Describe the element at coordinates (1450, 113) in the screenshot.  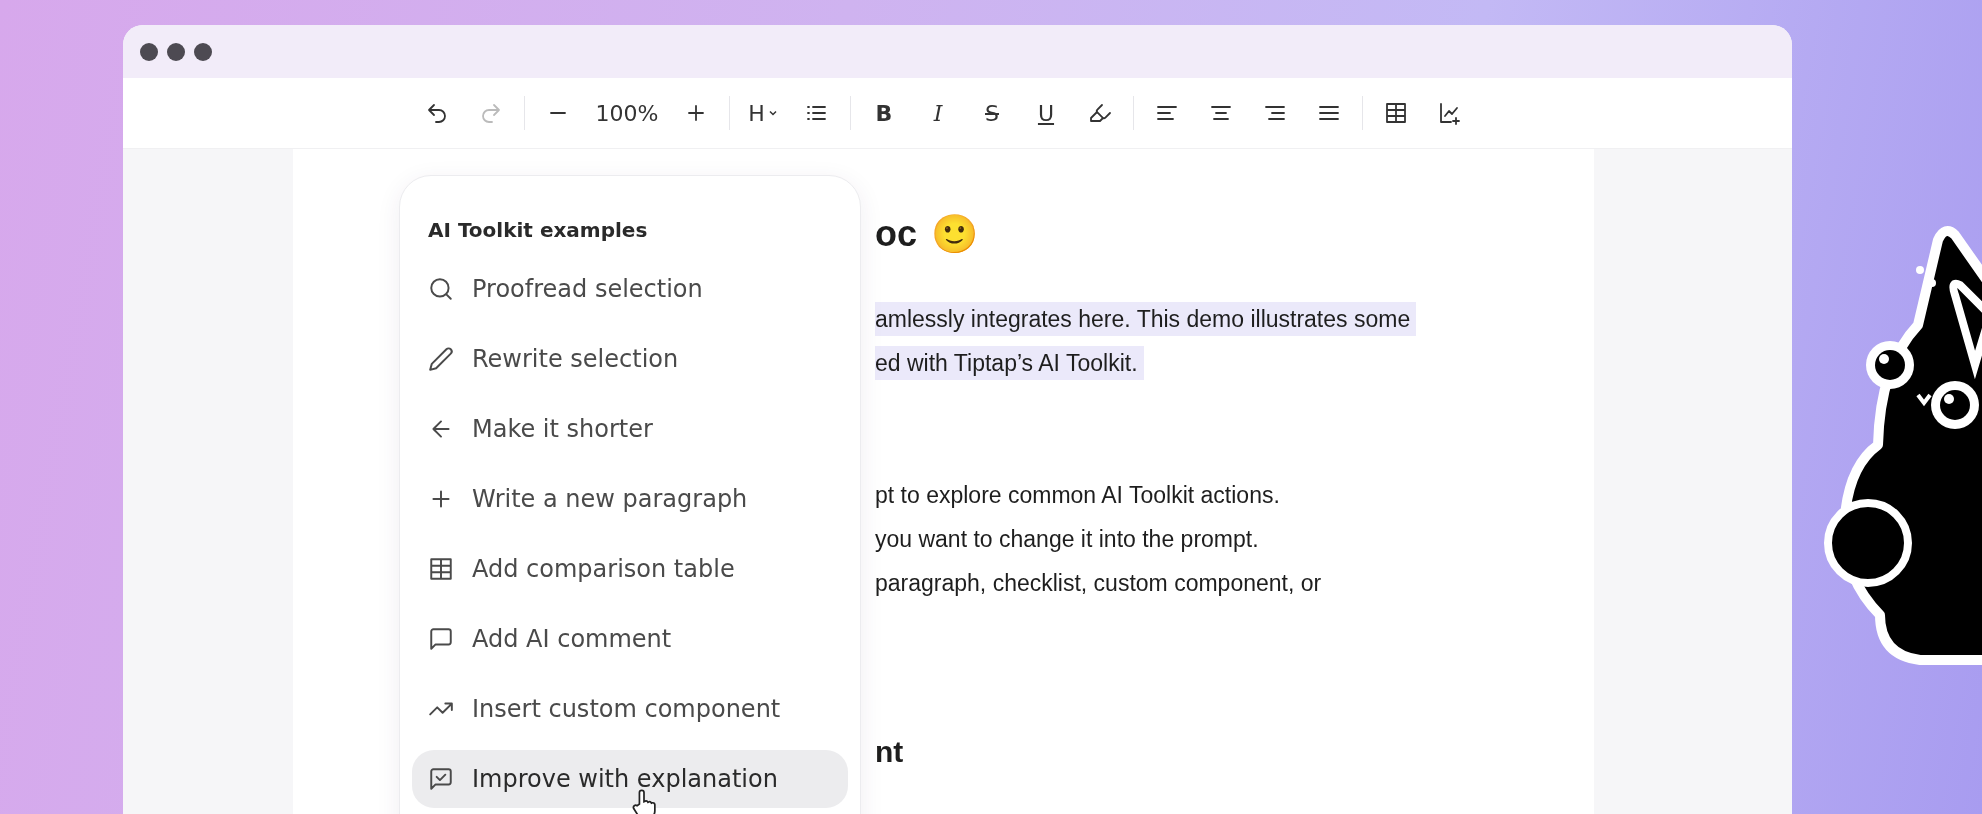
I see `chart-plus-icon` at that location.